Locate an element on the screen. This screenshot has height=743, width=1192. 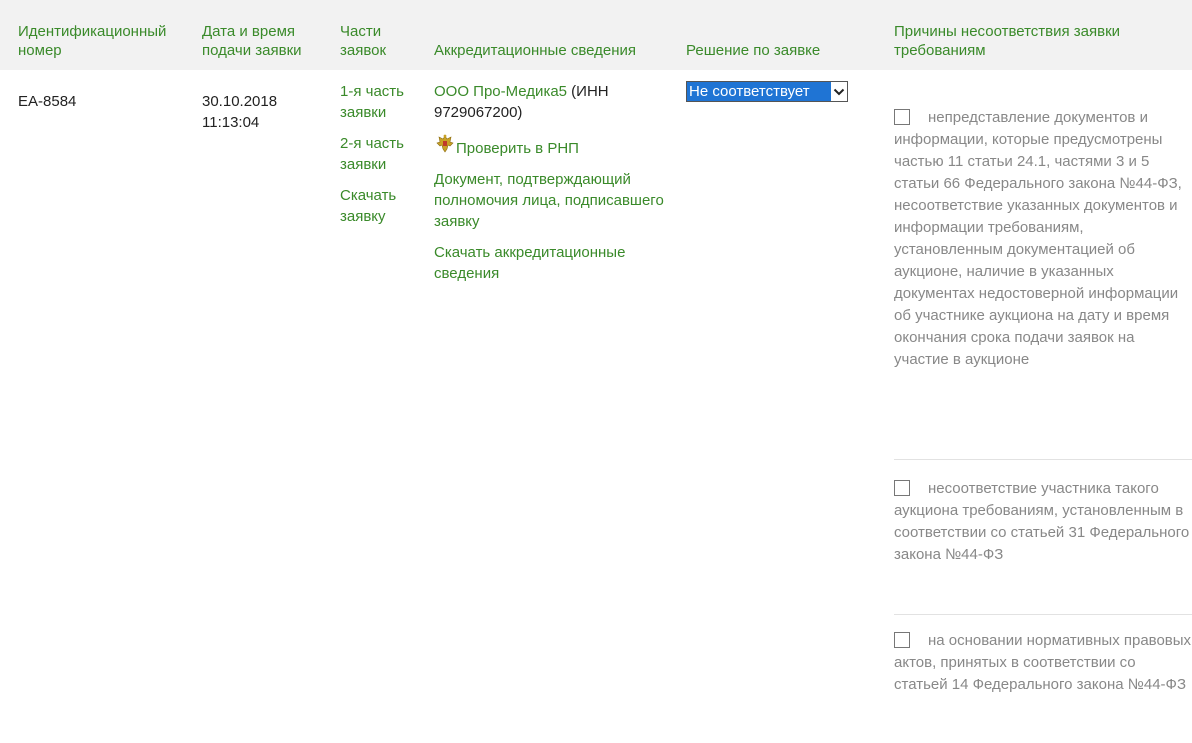
decision-select-value: Не соответствует is located at coordinates (759, 91).